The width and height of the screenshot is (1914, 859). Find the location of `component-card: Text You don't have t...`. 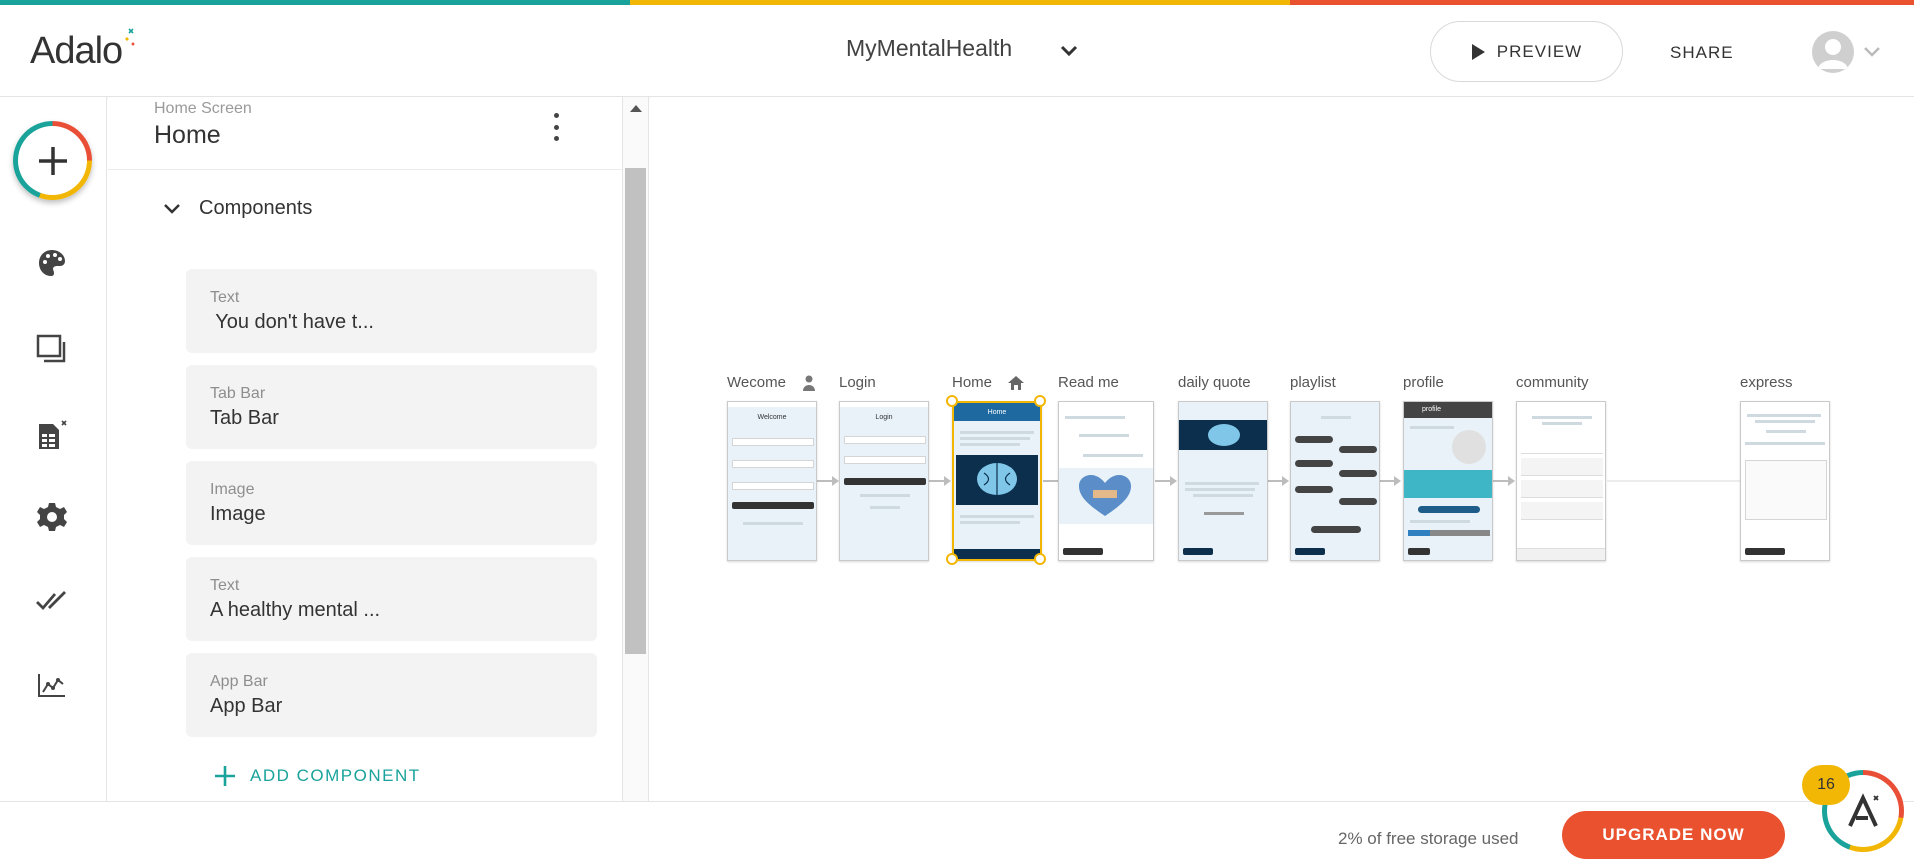

component-card: Text You don't have t... is located at coordinates (391, 311).